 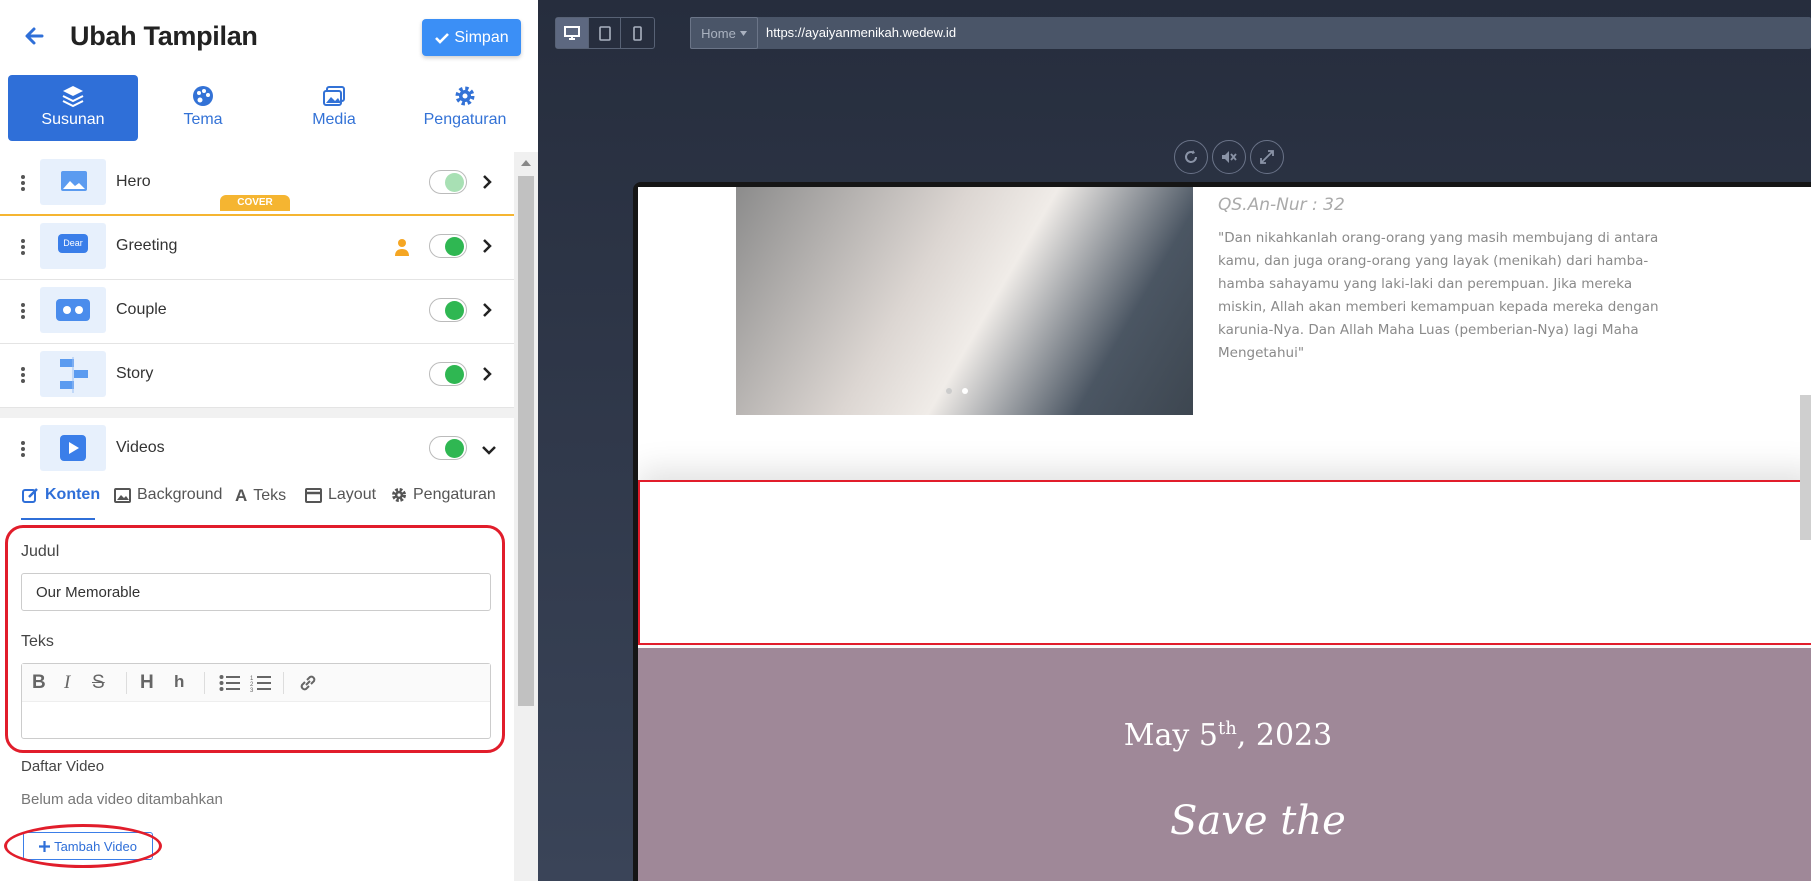 I want to click on volume-mute-icon, so click(x=1229, y=157).